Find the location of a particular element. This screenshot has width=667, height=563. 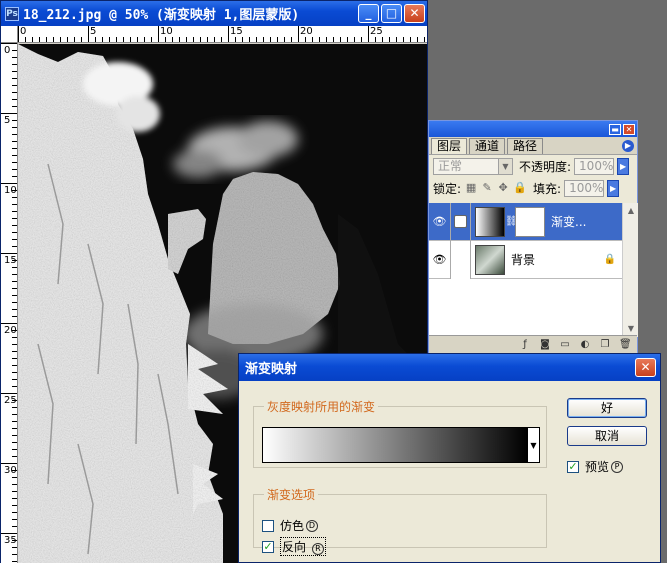

adjustment-layer-icon: ◐ is located at coordinates (585, 344).